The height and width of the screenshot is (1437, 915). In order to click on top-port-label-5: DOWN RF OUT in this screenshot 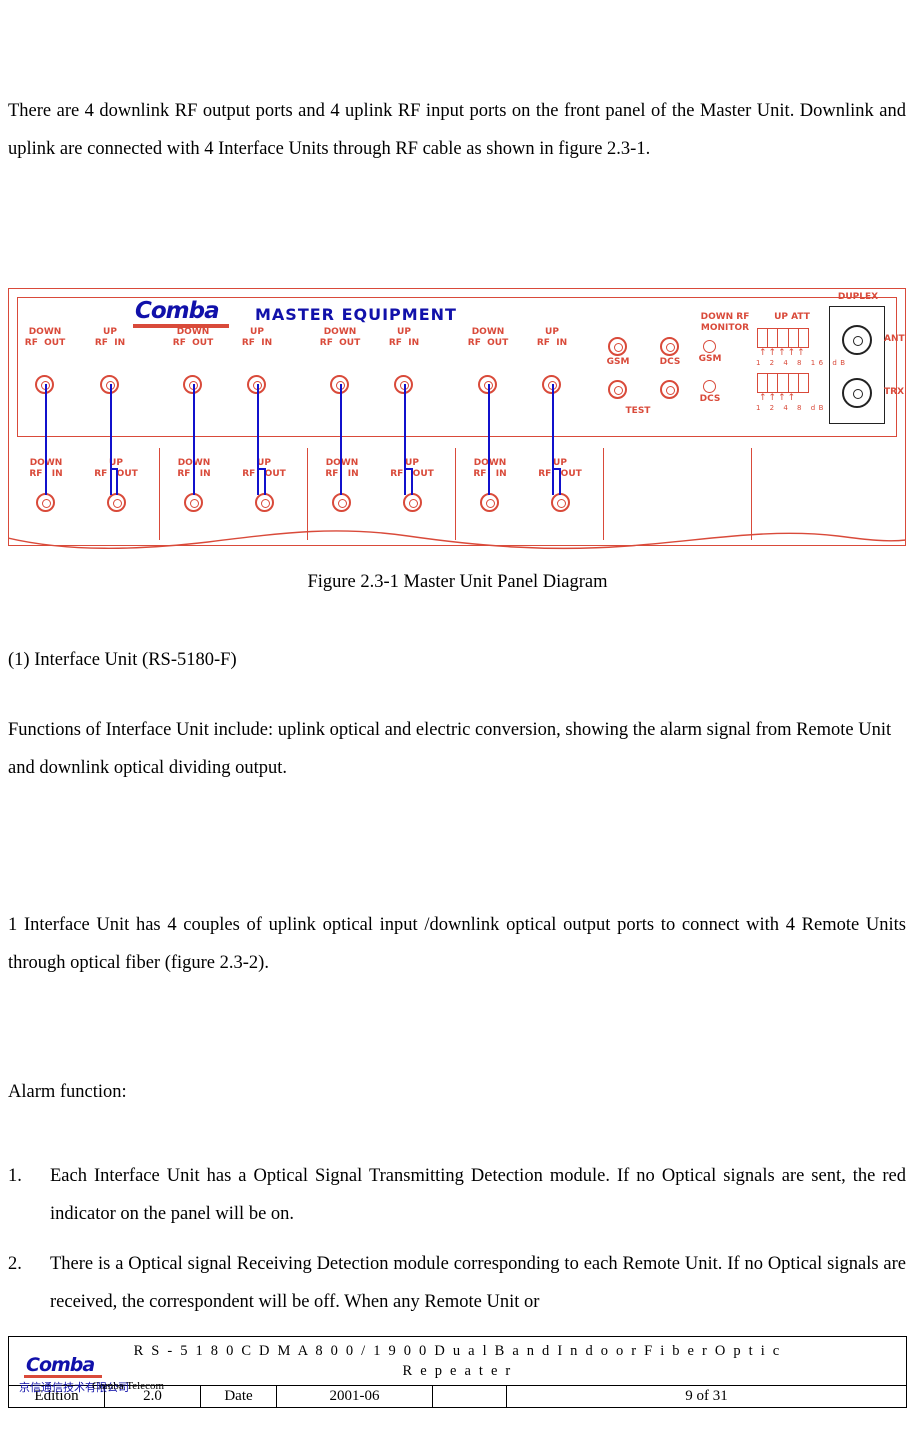, I will do `click(340, 337)`.